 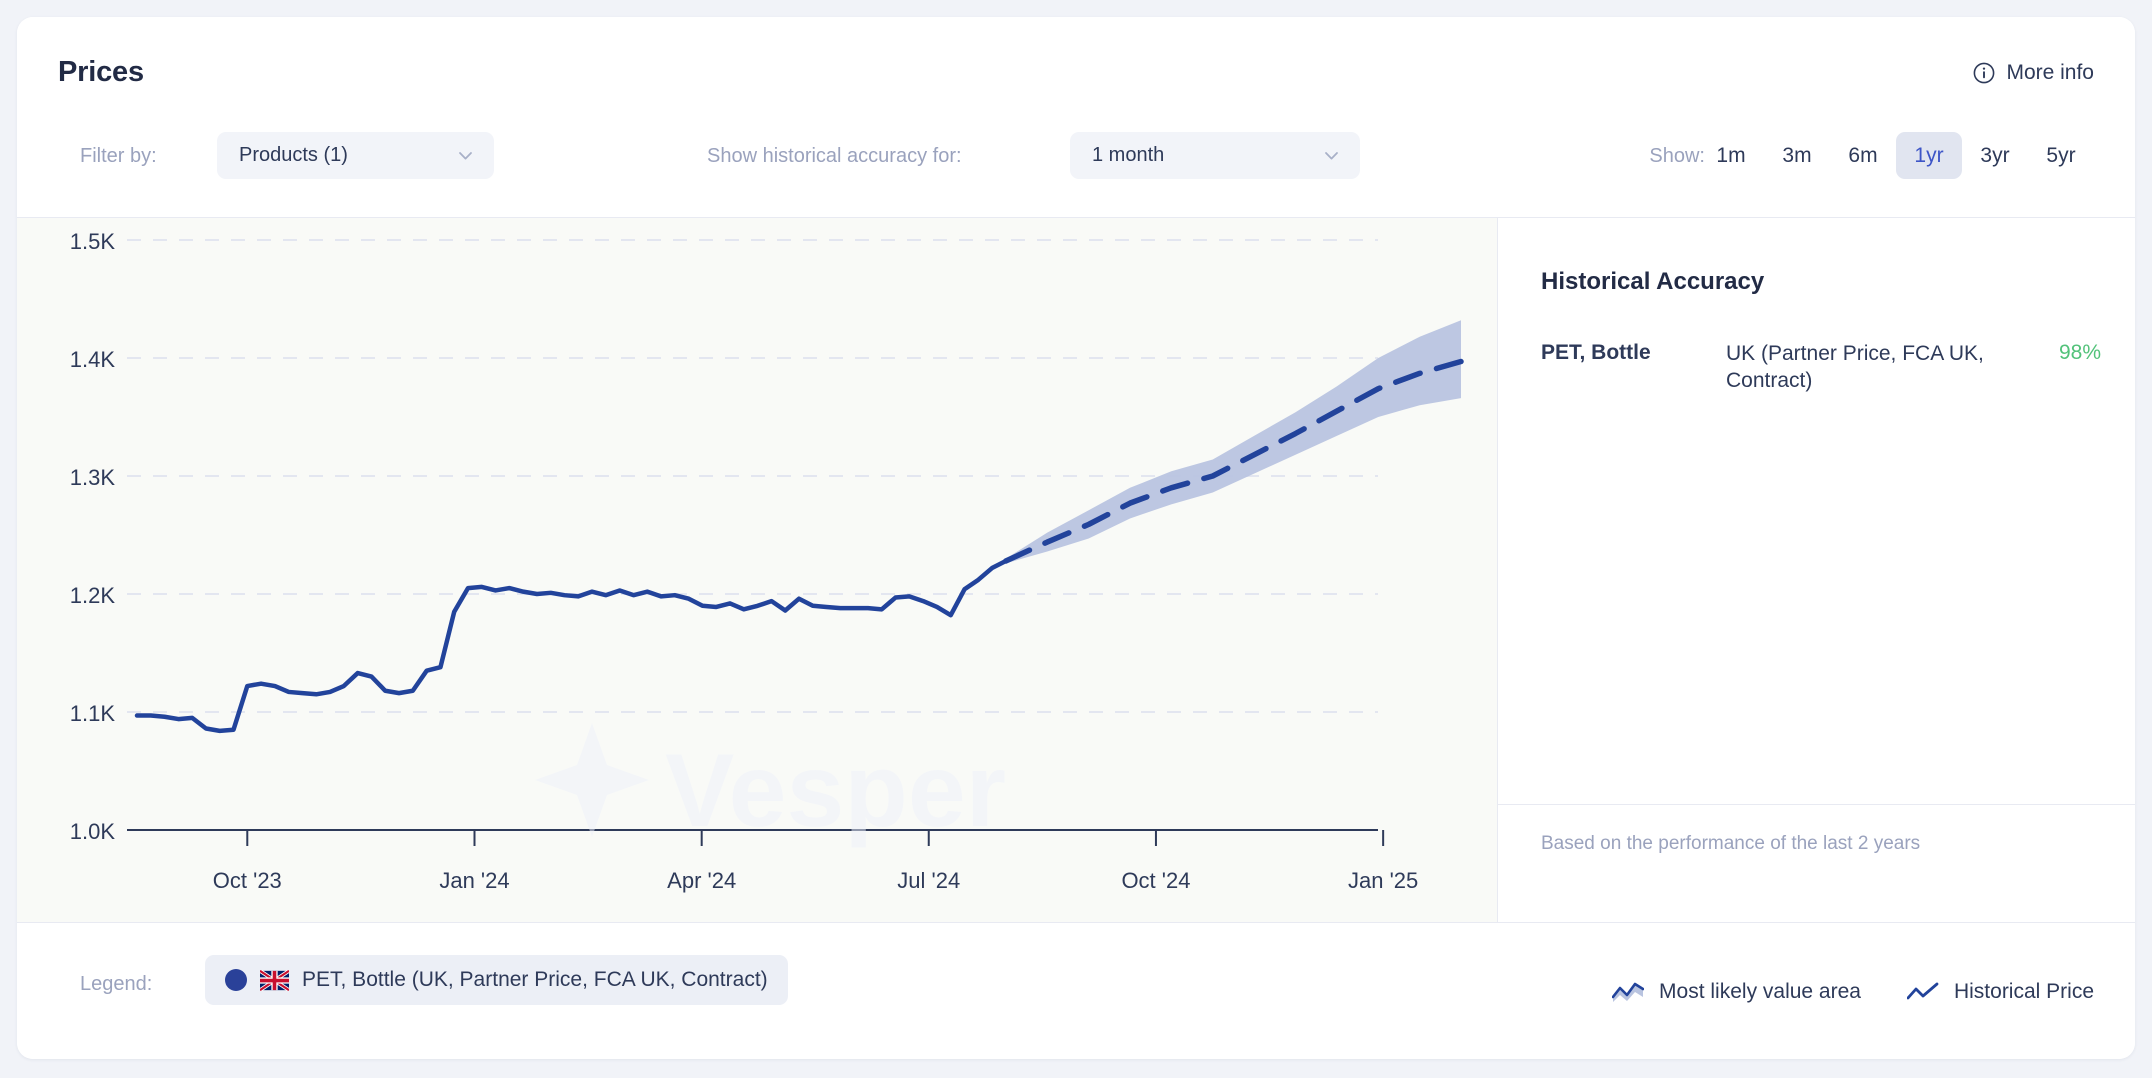 I want to click on svg-text: Oct '23, so click(x=247, y=880).